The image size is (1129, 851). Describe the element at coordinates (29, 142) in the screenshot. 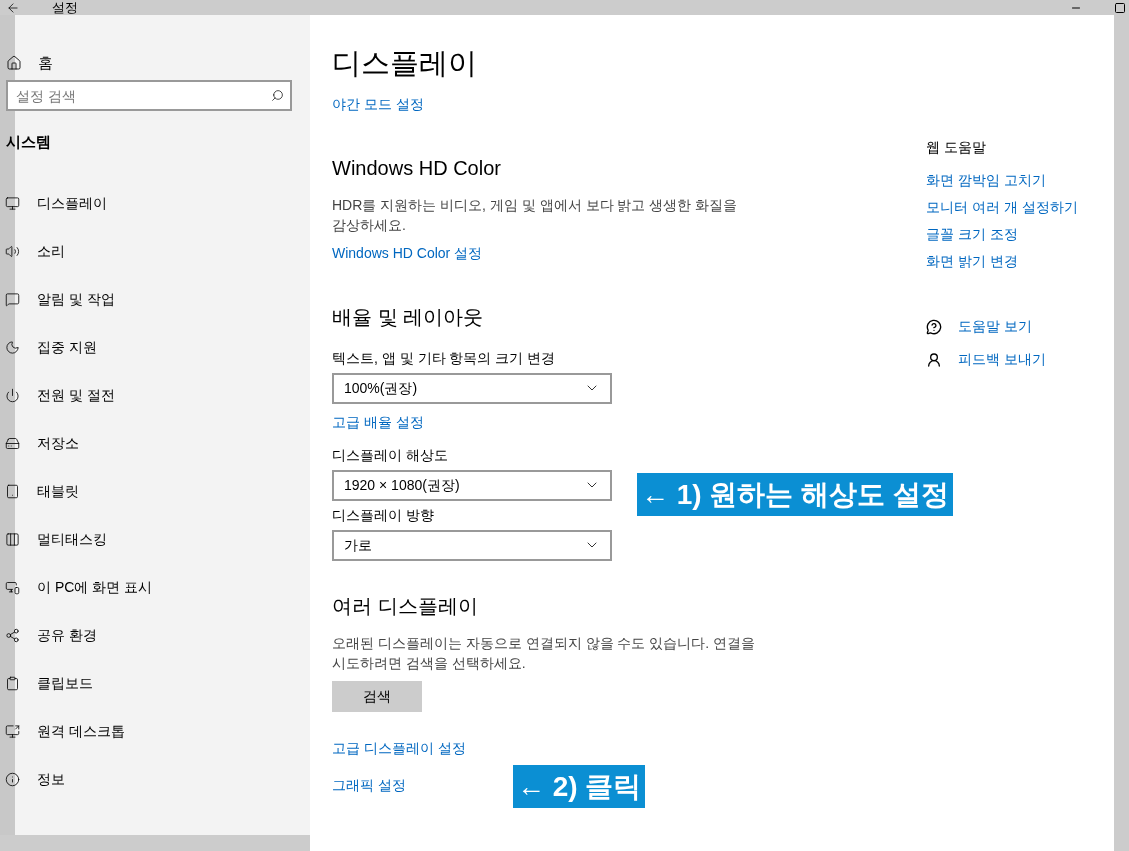

I see `section-title: 시스템` at that location.